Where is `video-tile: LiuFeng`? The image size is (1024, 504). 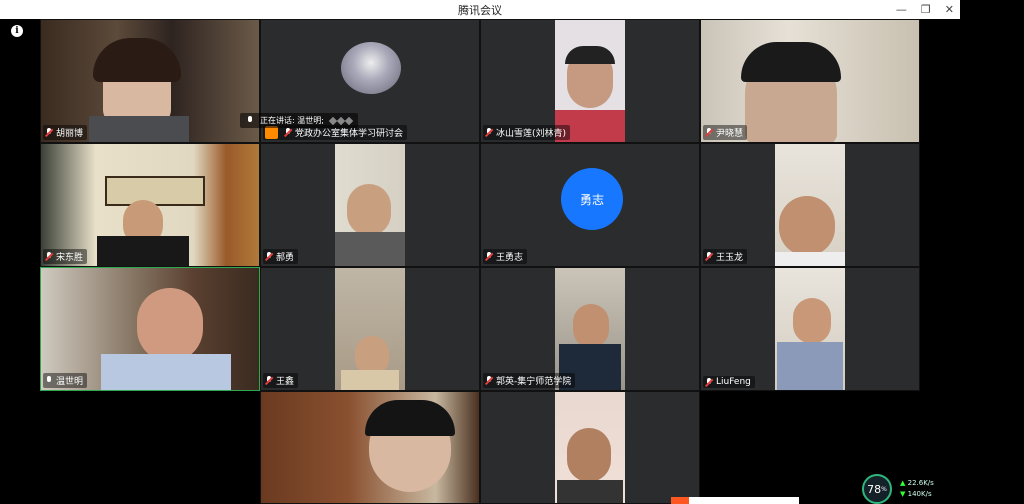 video-tile: LiuFeng is located at coordinates (810, 329).